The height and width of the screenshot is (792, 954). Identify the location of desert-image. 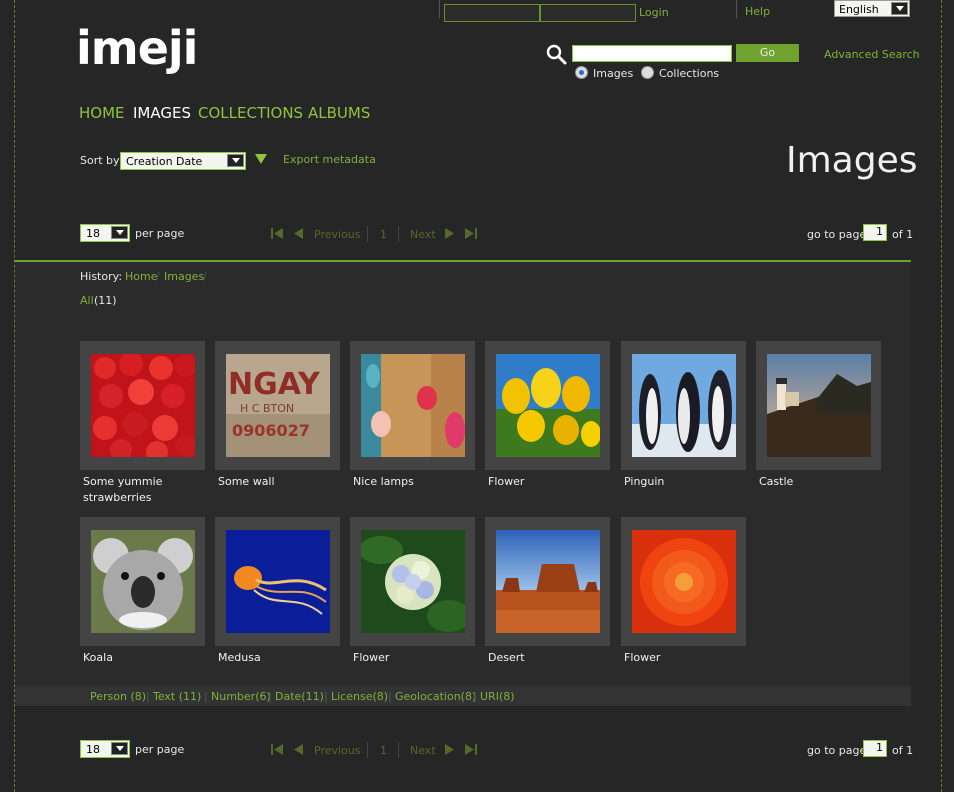
(548, 581).